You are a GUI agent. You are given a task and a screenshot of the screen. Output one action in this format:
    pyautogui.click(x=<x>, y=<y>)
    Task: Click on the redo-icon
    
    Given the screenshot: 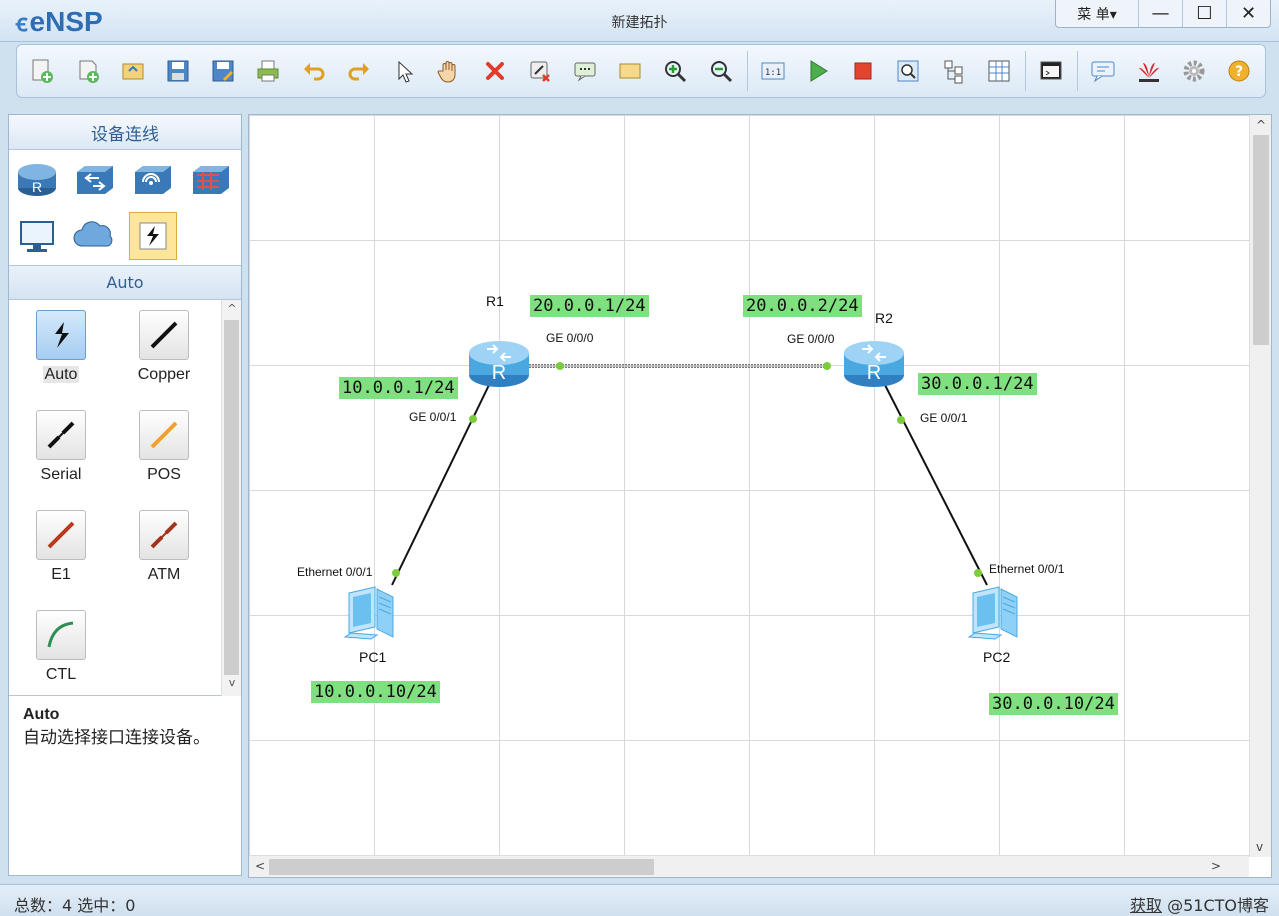 What is the action you would take?
    pyautogui.click(x=359, y=71)
    